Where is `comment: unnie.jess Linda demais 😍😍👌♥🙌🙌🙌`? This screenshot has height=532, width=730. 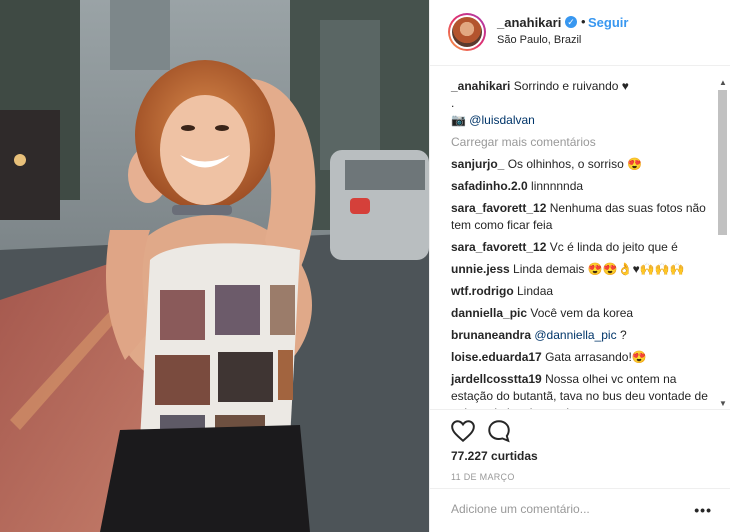
comment: unnie.jess Linda demais 😍😍👌♥🙌🙌🙌 is located at coordinates (581, 269).